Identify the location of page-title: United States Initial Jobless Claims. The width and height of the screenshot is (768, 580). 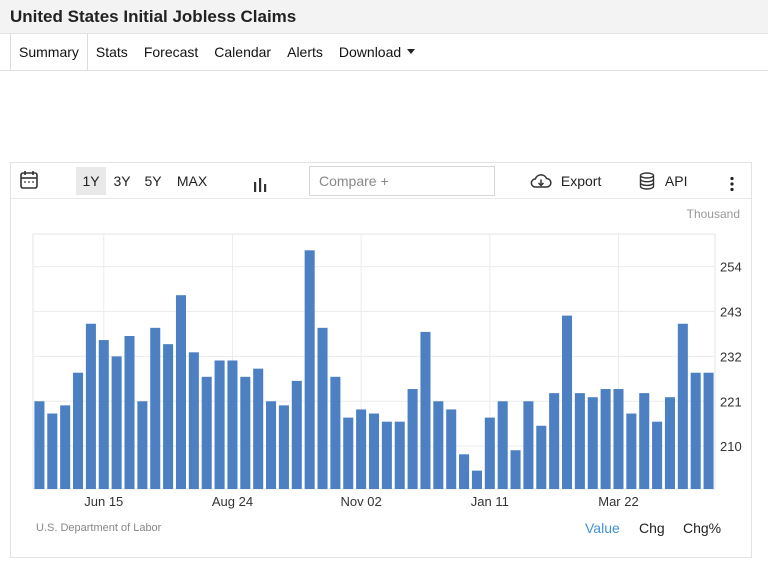
(153, 16).